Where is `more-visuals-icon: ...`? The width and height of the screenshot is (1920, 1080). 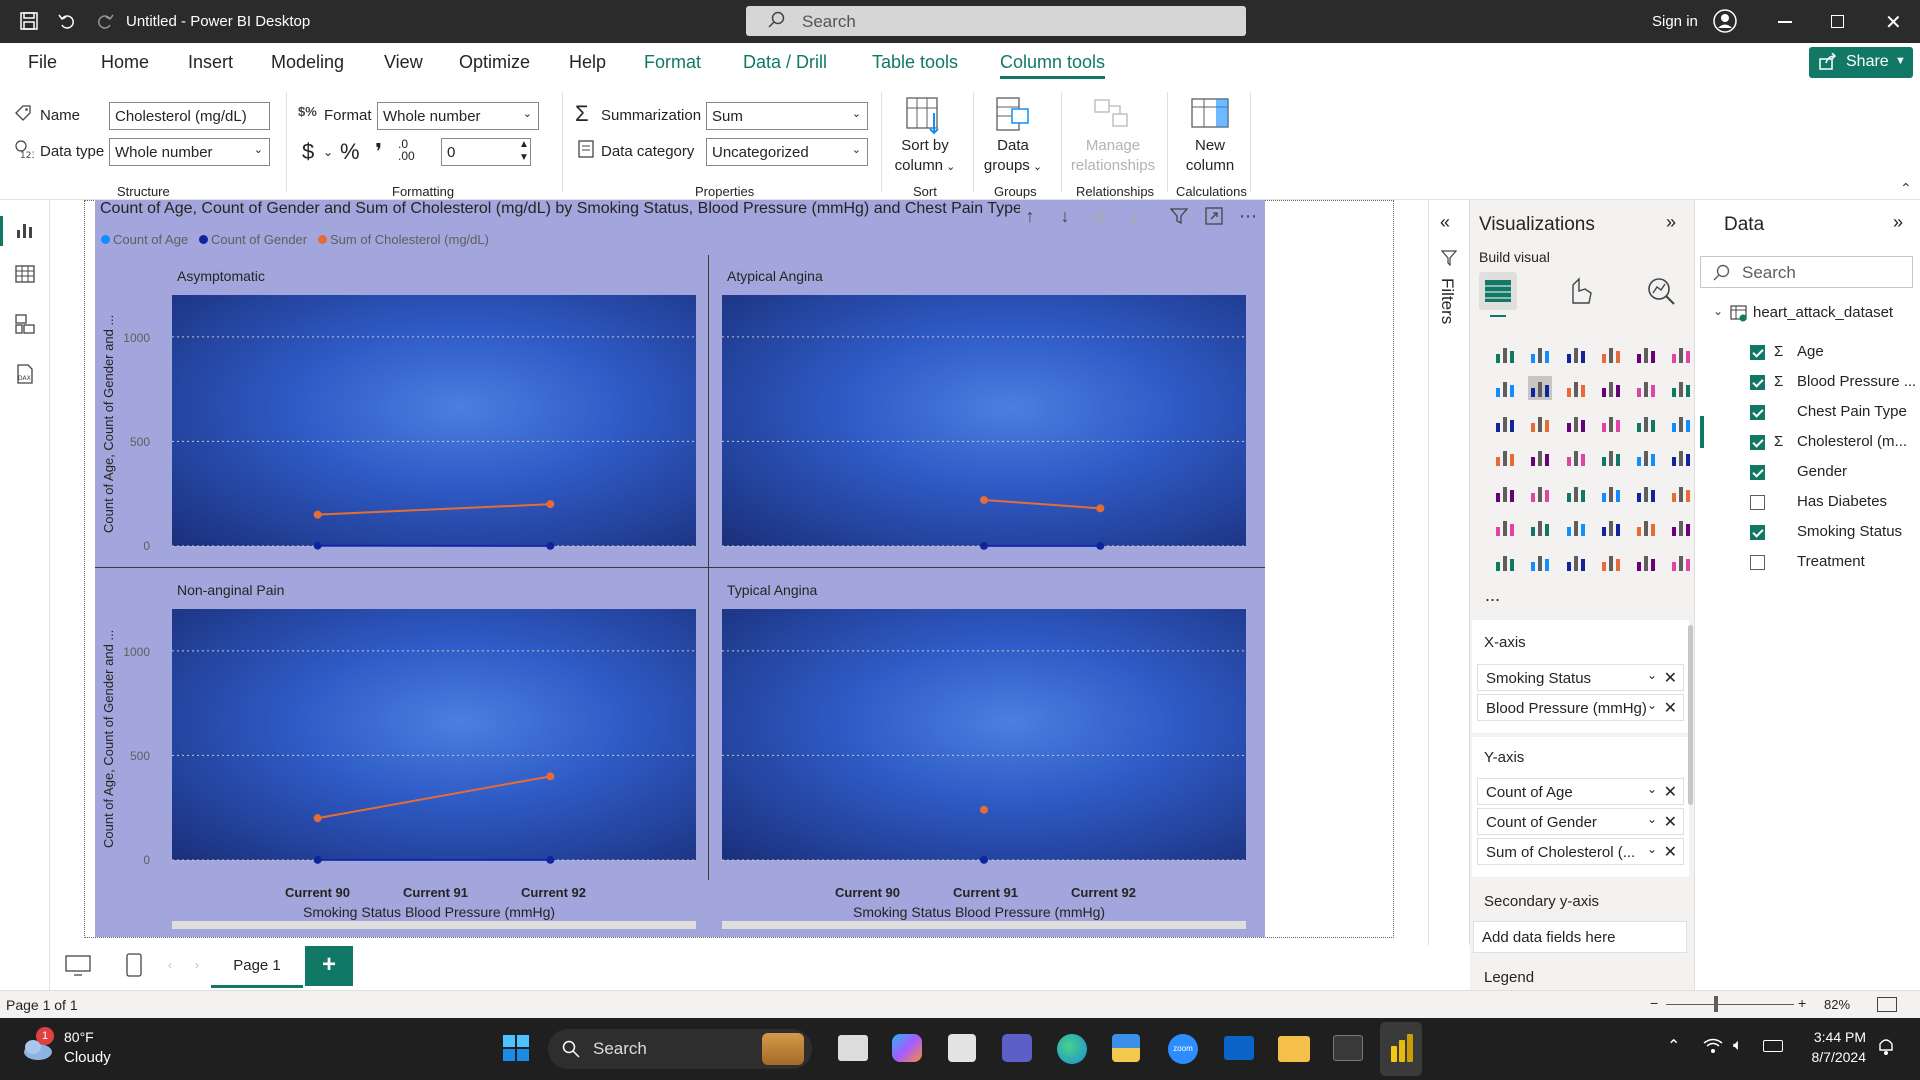
more-visuals-icon: ... is located at coordinates (1492, 595).